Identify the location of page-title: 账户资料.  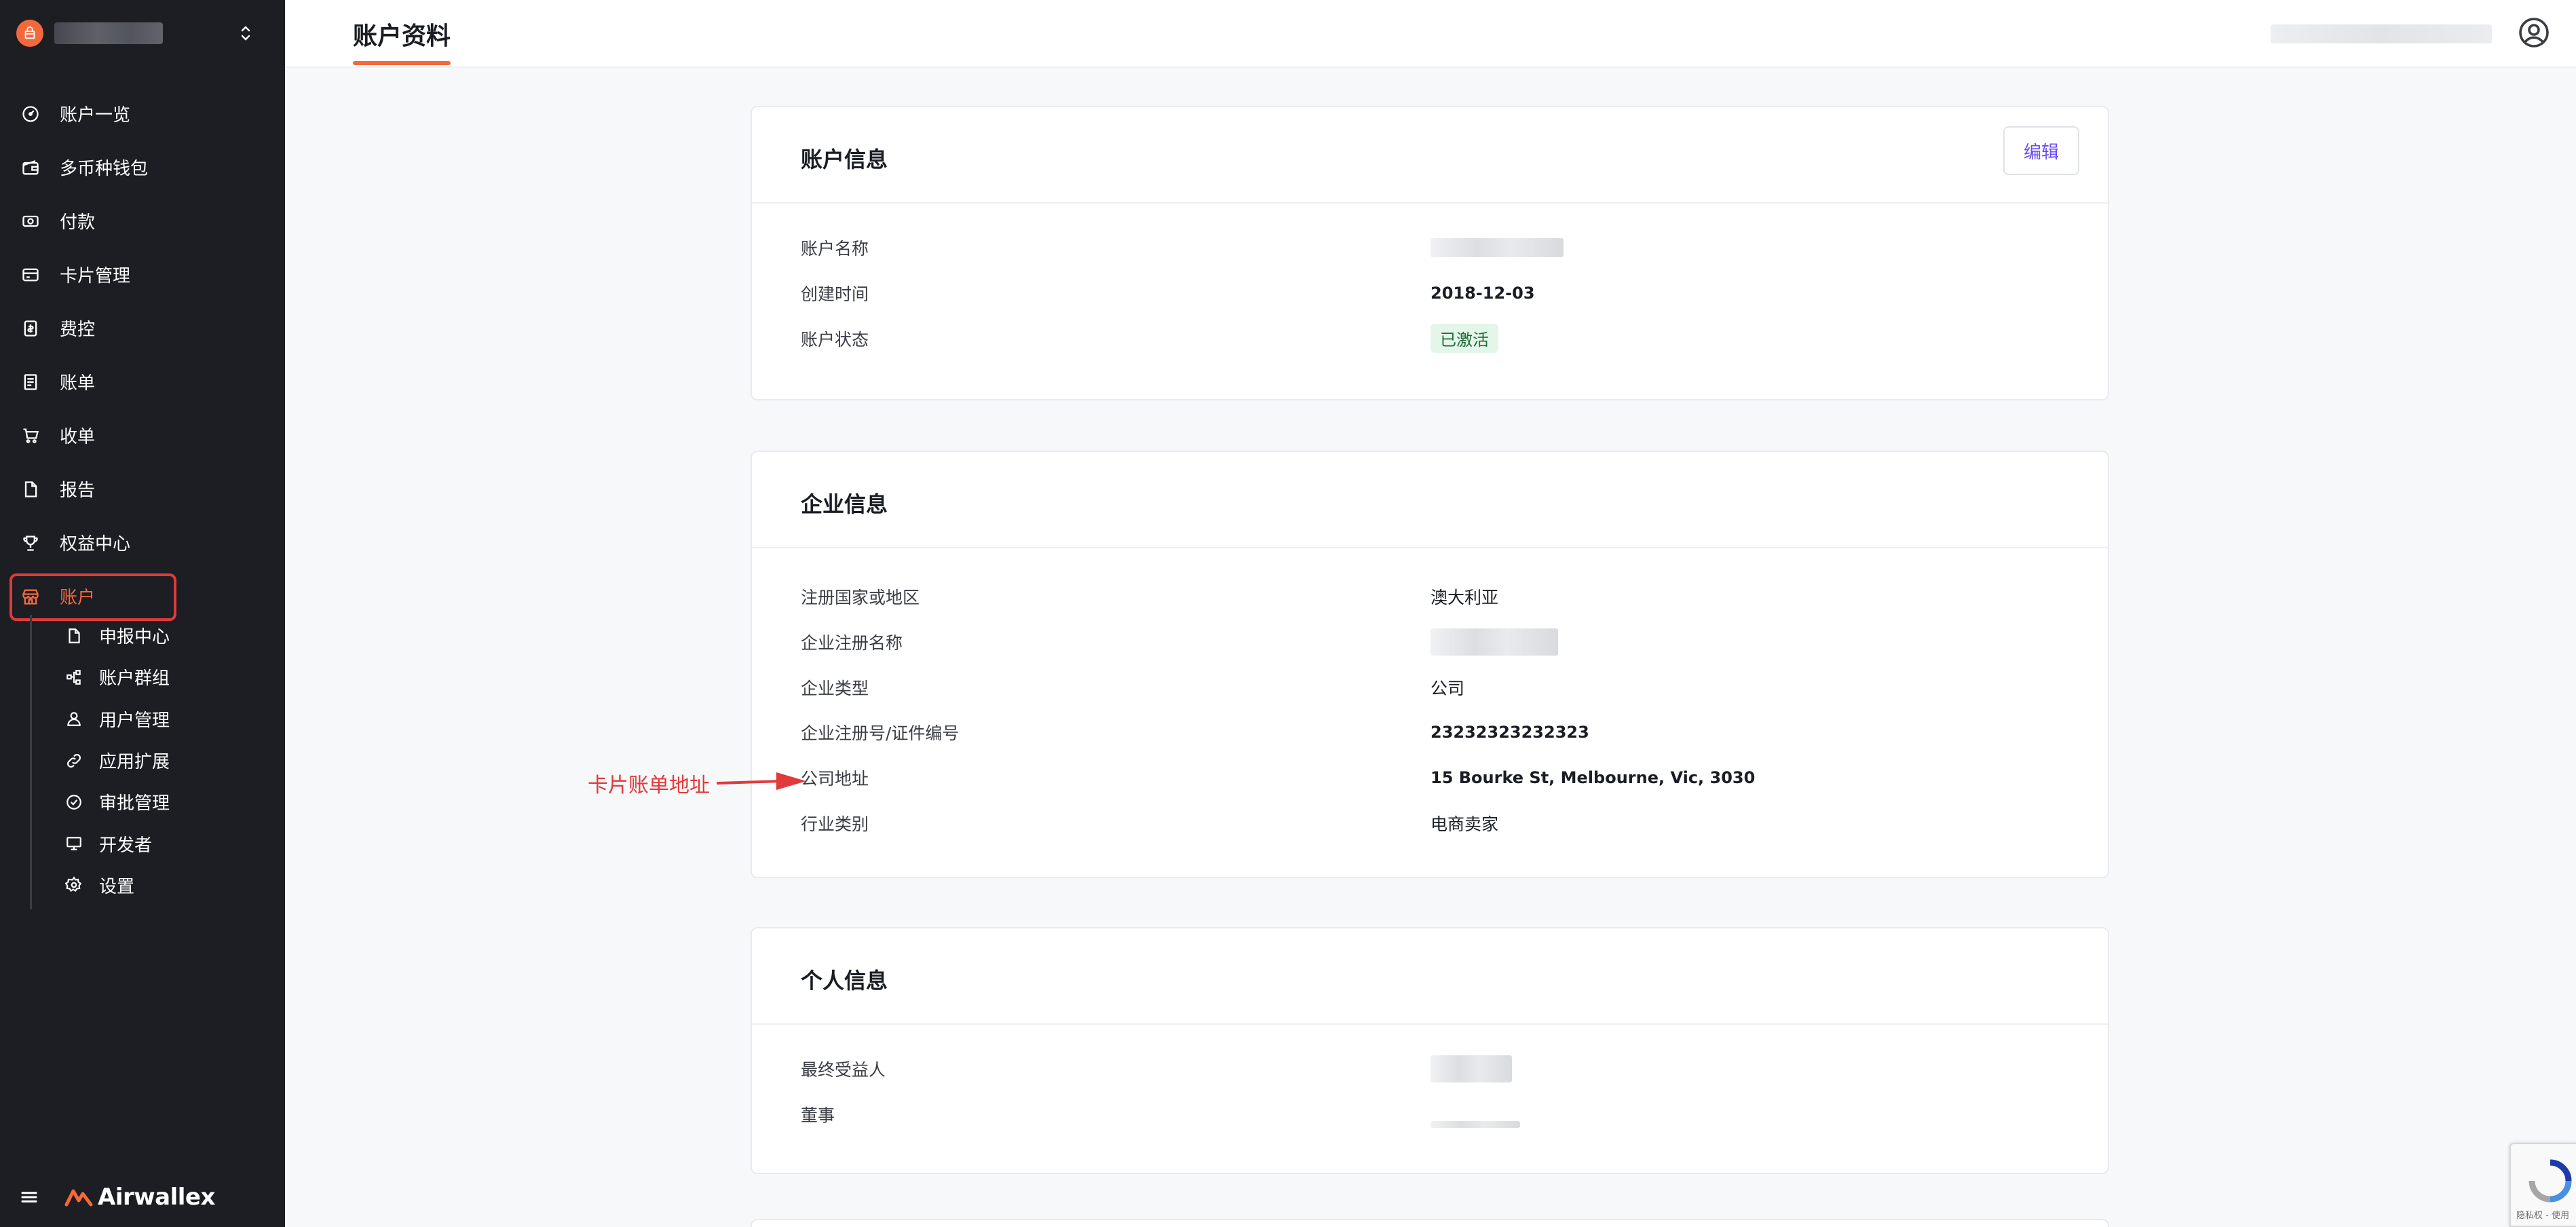
(402, 36).